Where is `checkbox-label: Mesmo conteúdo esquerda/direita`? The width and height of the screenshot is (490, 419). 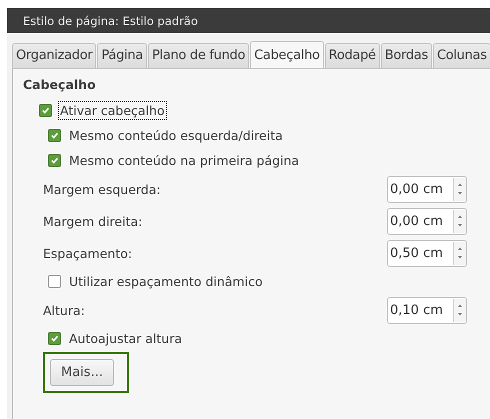
checkbox-label: Mesmo conteúdo esquerda/direita is located at coordinates (176, 135).